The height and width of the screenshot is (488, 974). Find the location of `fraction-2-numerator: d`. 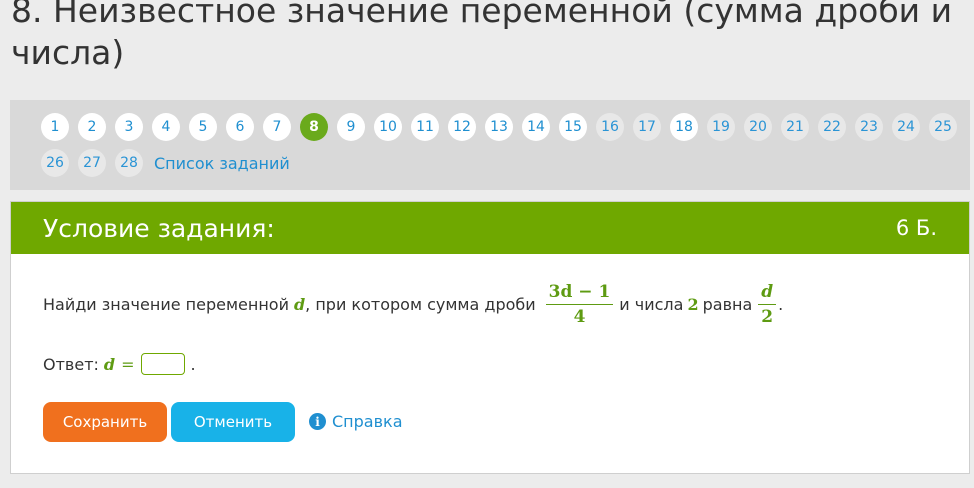

fraction-2-numerator: d is located at coordinates (767, 292).